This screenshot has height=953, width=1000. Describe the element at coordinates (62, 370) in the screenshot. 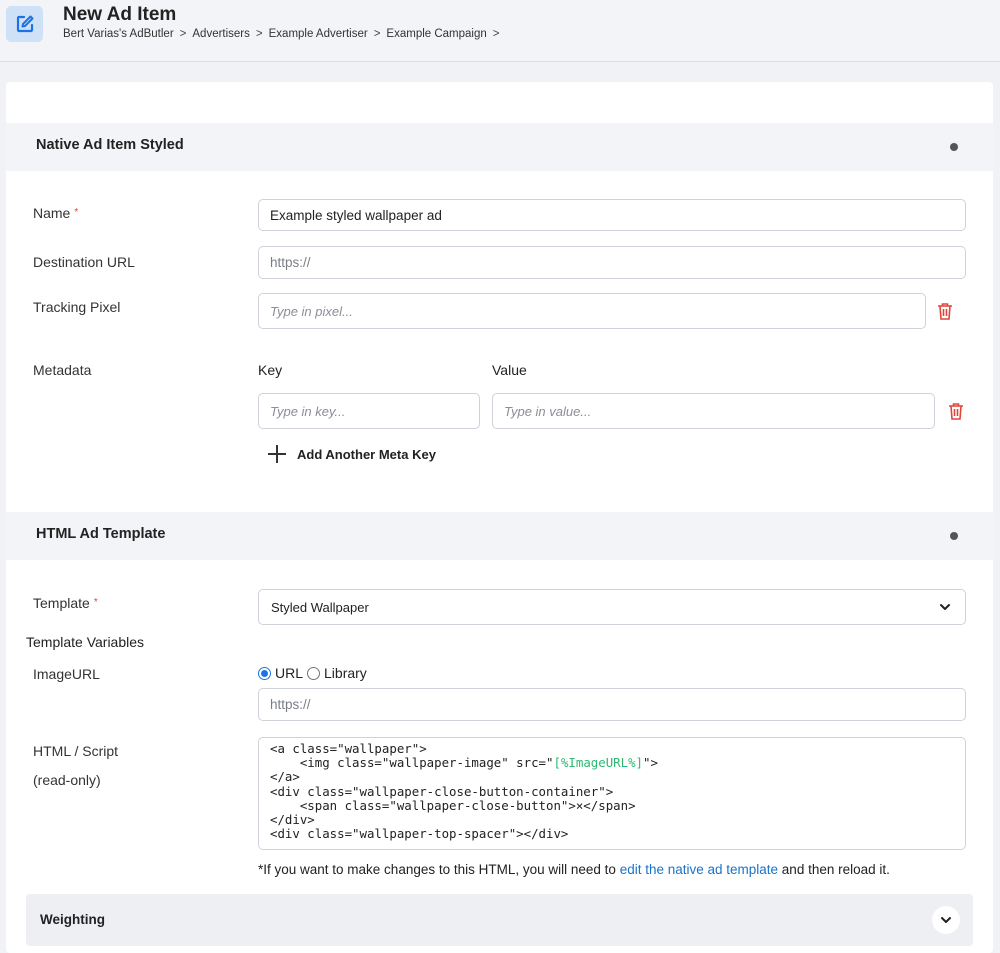

I see `metadata-label: Metadata` at that location.